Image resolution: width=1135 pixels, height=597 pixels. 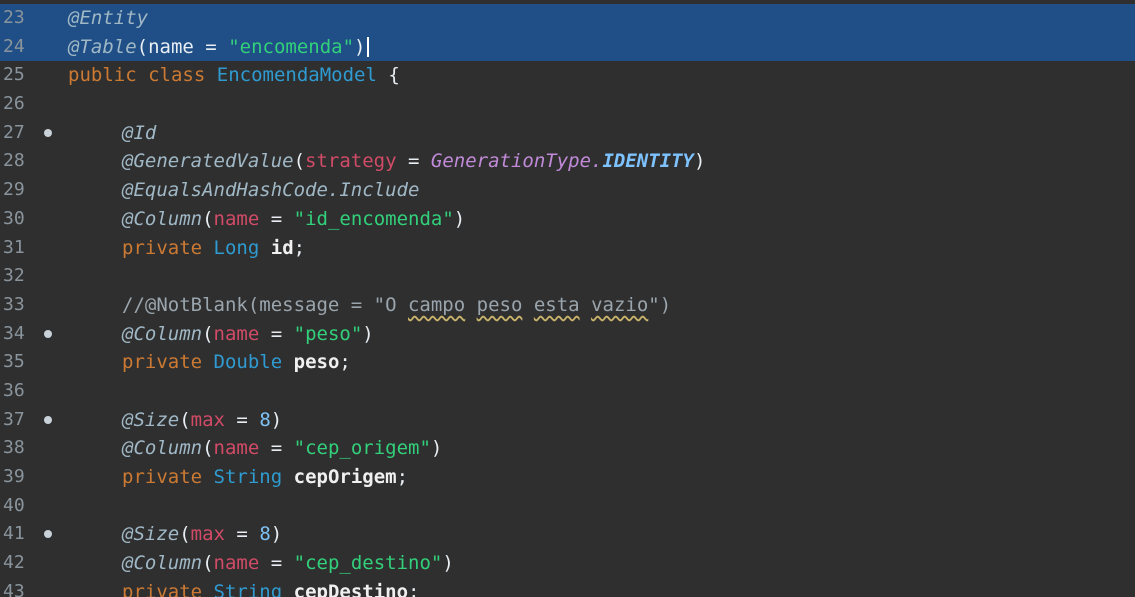 What do you see at coordinates (14, 17) in the screenshot?
I see `line-number: 23` at bounding box center [14, 17].